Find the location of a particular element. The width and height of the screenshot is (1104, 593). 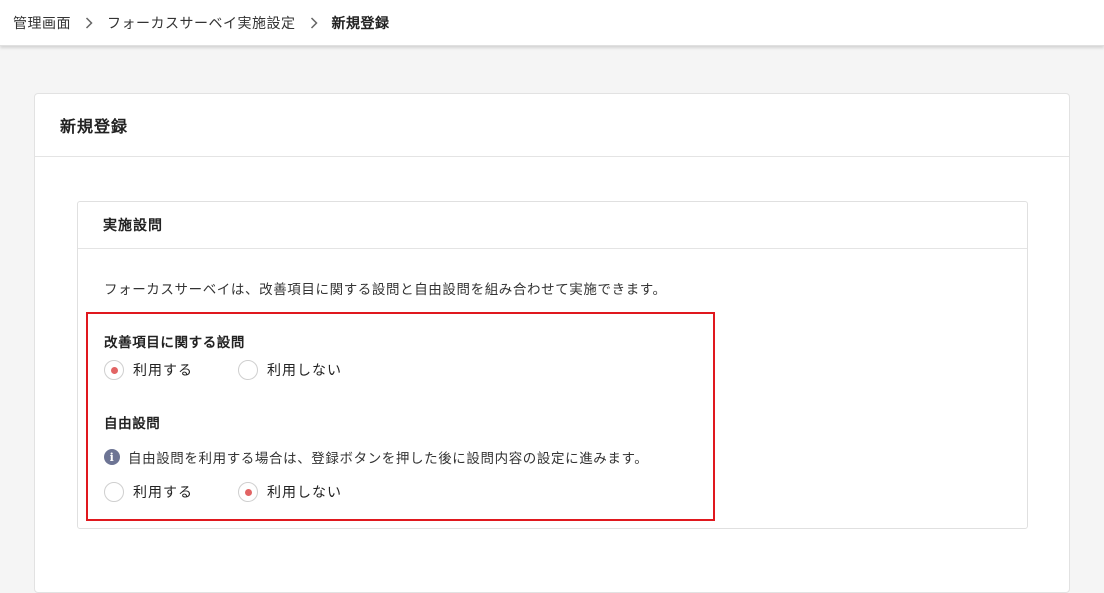

improvement-not-use-radio: 利用しない is located at coordinates (290, 370).